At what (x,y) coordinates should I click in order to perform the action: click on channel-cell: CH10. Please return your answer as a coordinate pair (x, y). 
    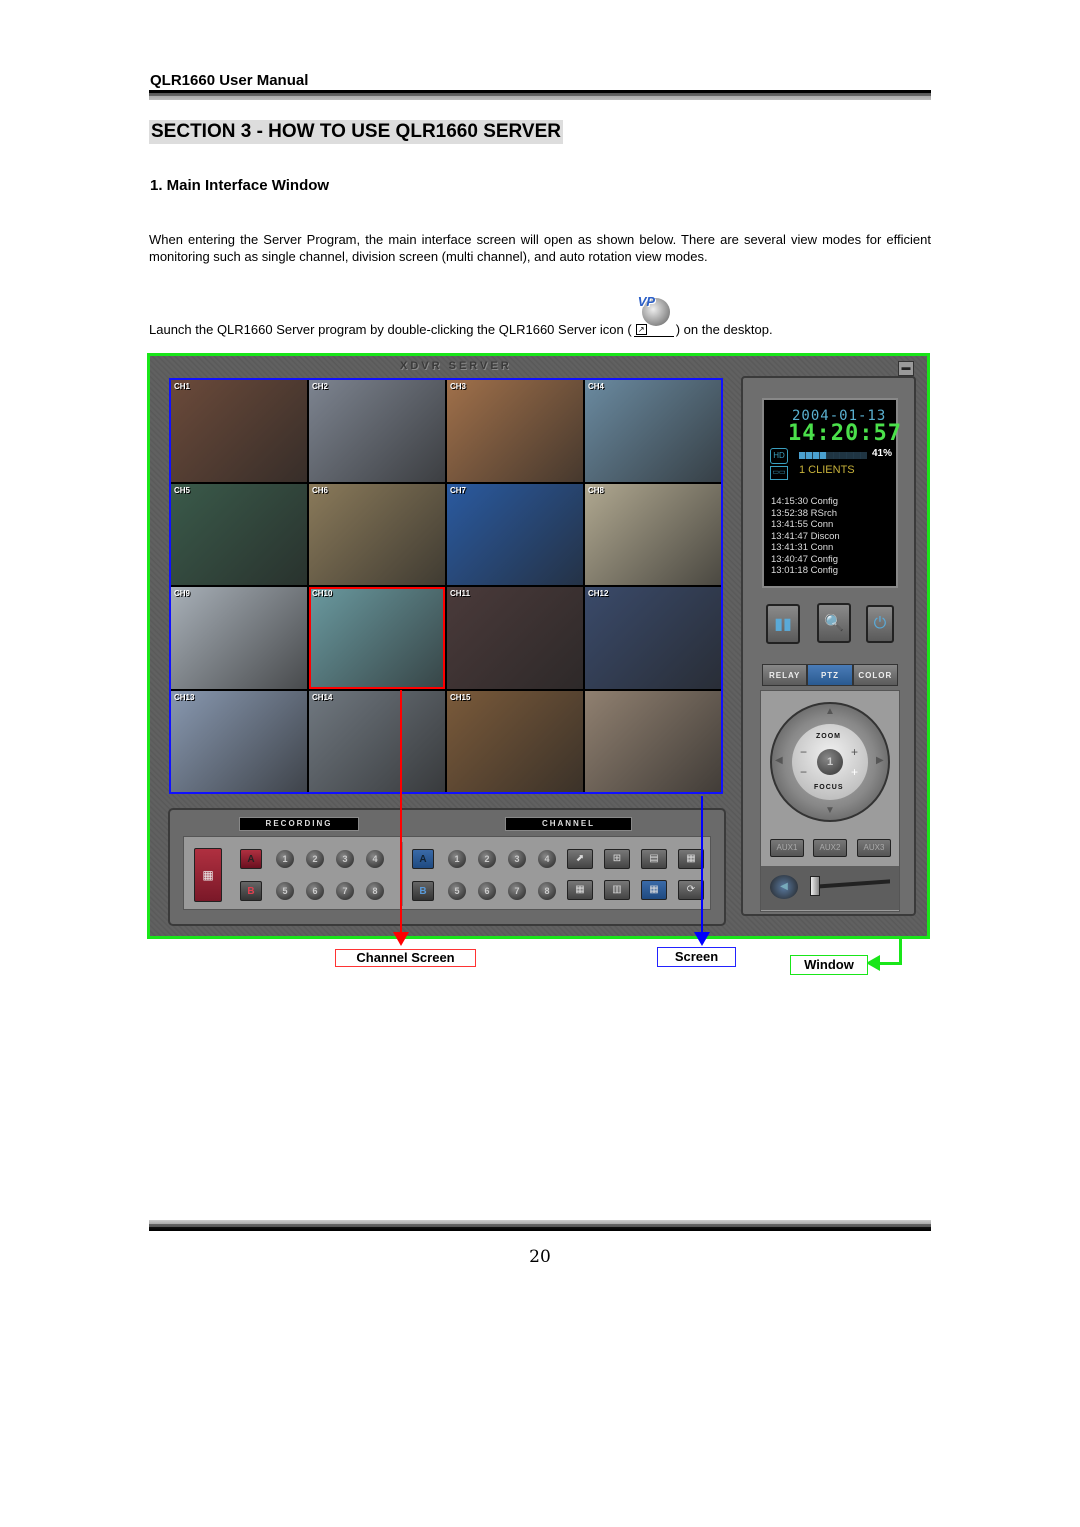
    Looking at the image, I should click on (377, 638).